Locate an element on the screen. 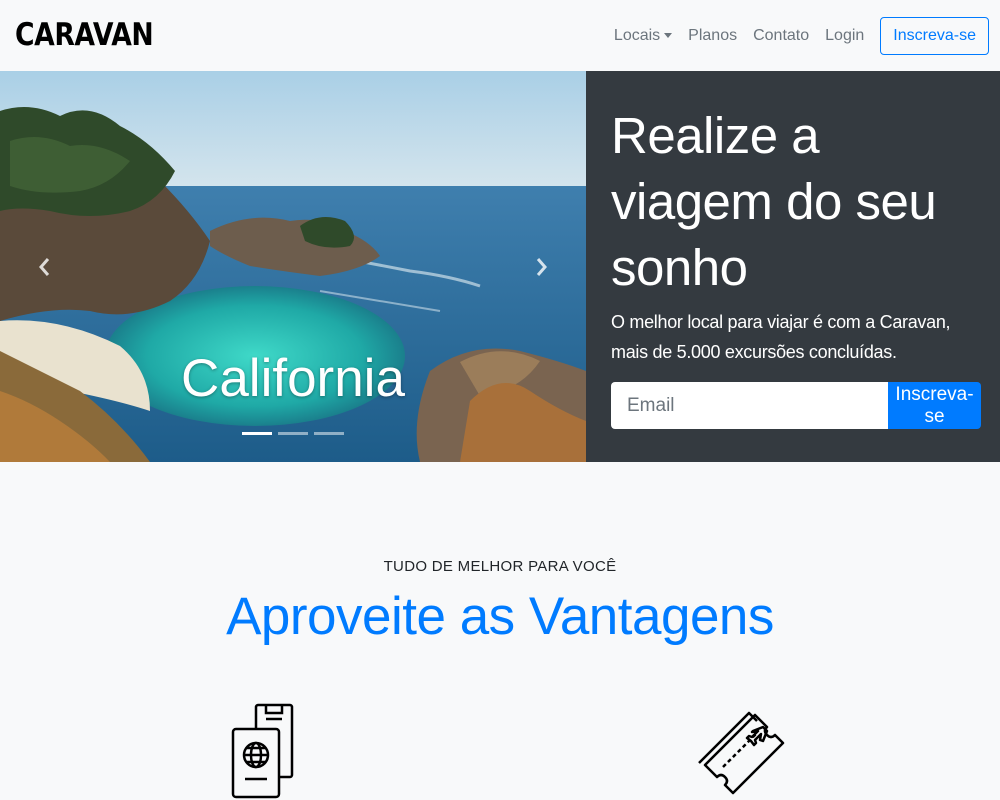 The width and height of the screenshot is (1000, 800). nav-item-contato: Contato is located at coordinates (781, 36).